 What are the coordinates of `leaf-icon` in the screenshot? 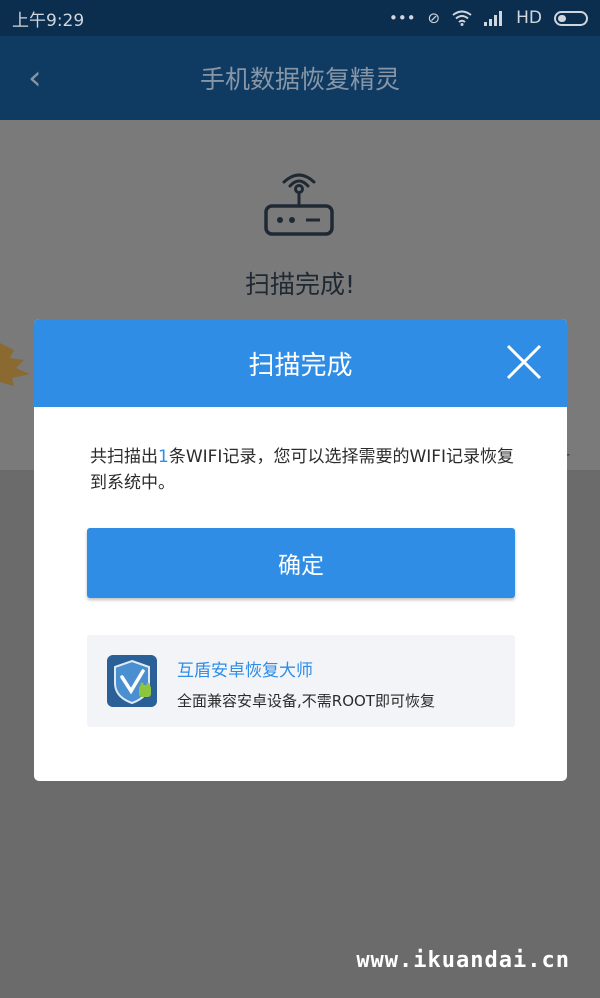 It's located at (15, 364).